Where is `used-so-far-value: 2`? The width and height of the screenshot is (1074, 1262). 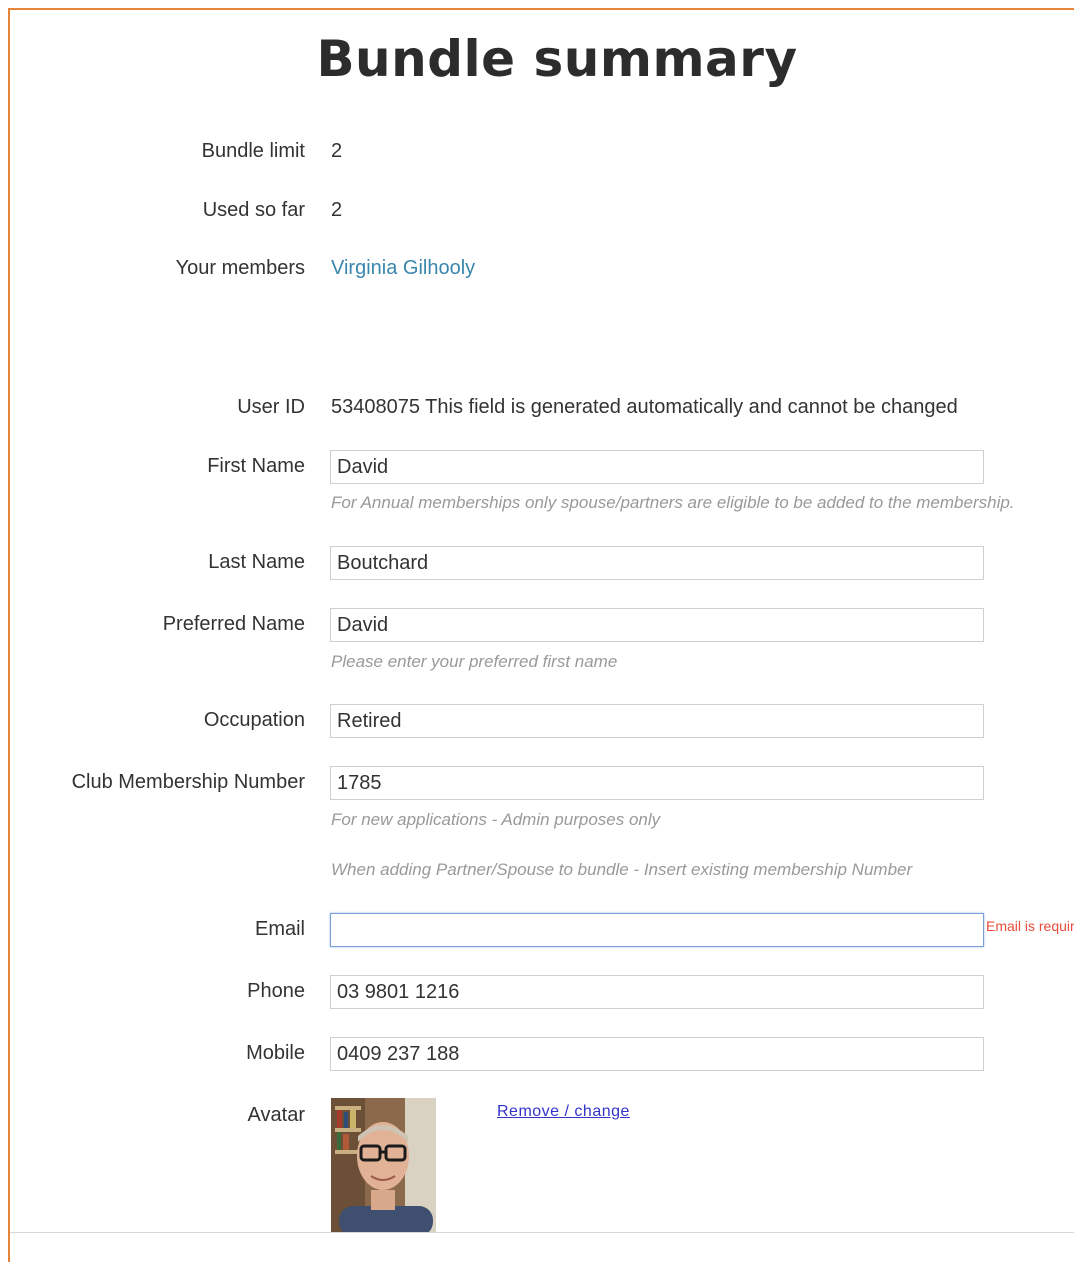 used-so-far-value: 2 is located at coordinates (337, 210).